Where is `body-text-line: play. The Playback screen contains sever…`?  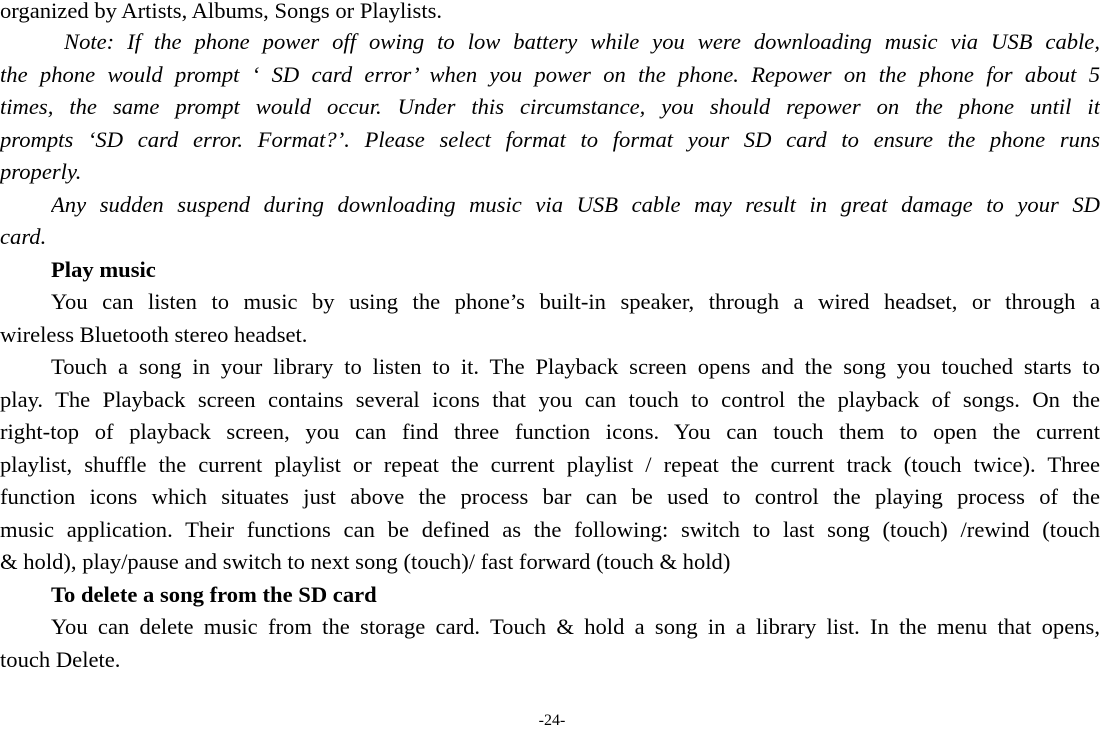
body-text-line: play. The Playback screen contains sever… is located at coordinates (550, 399).